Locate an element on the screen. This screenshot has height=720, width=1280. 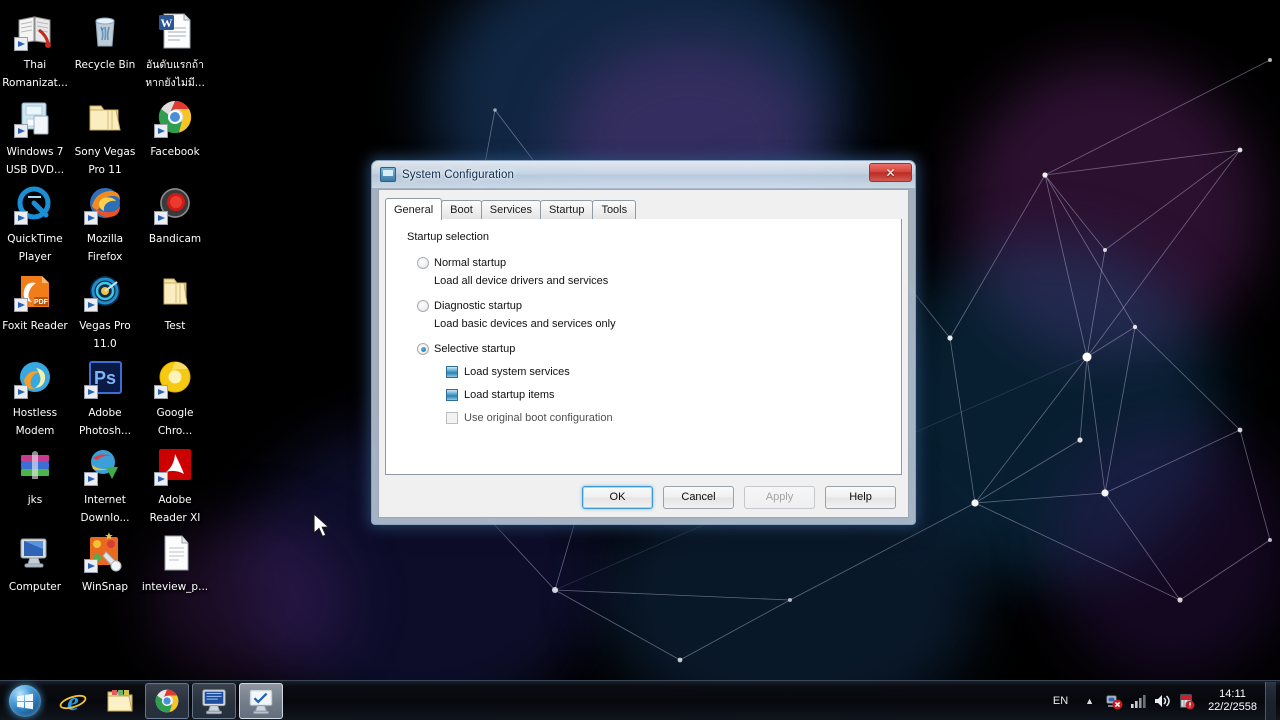
desktop-icon-label: Adobe Reader XI is located at coordinates (175, 509).